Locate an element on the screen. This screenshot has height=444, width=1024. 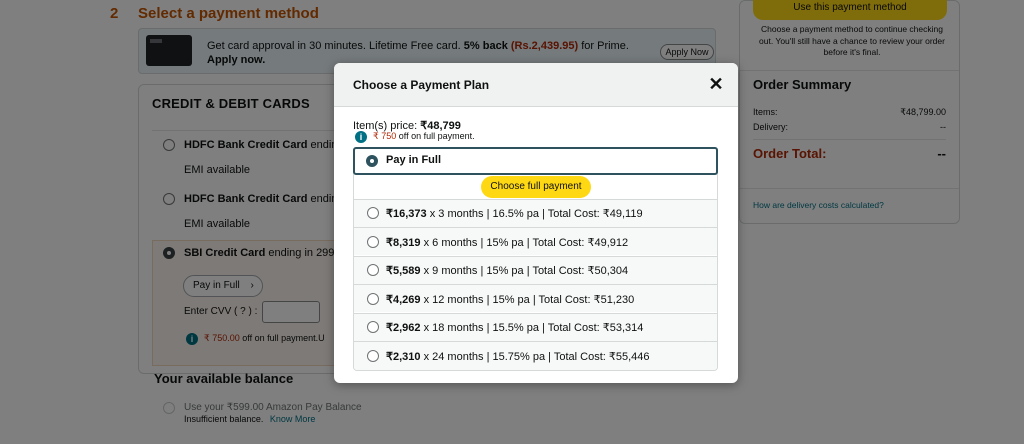
emi-monthly-amount: ₹5,589 is located at coordinates (403, 271).